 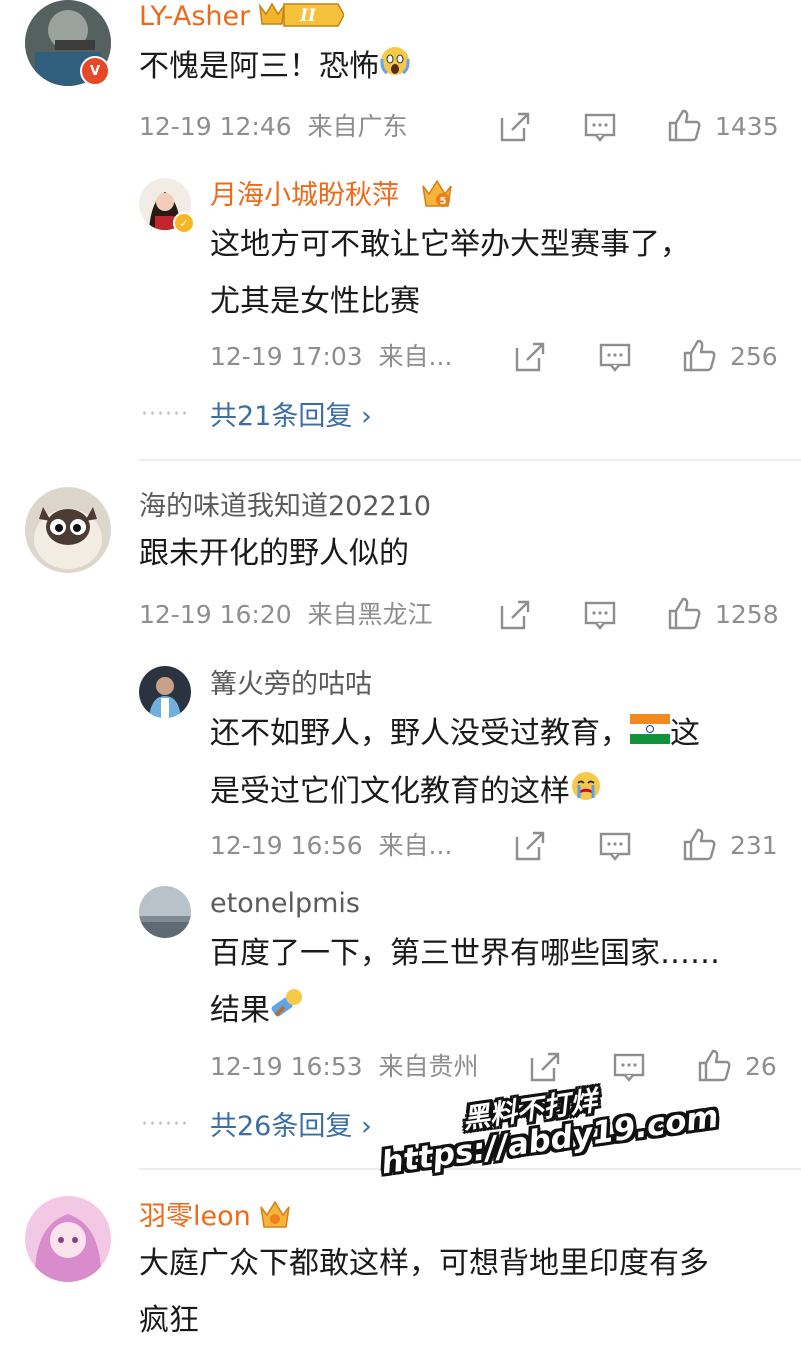 What do you see at coordinates (291, 685) in the screenshot?
I see `username: 篝火旁的咕咕` at bounding box center [291, 685].